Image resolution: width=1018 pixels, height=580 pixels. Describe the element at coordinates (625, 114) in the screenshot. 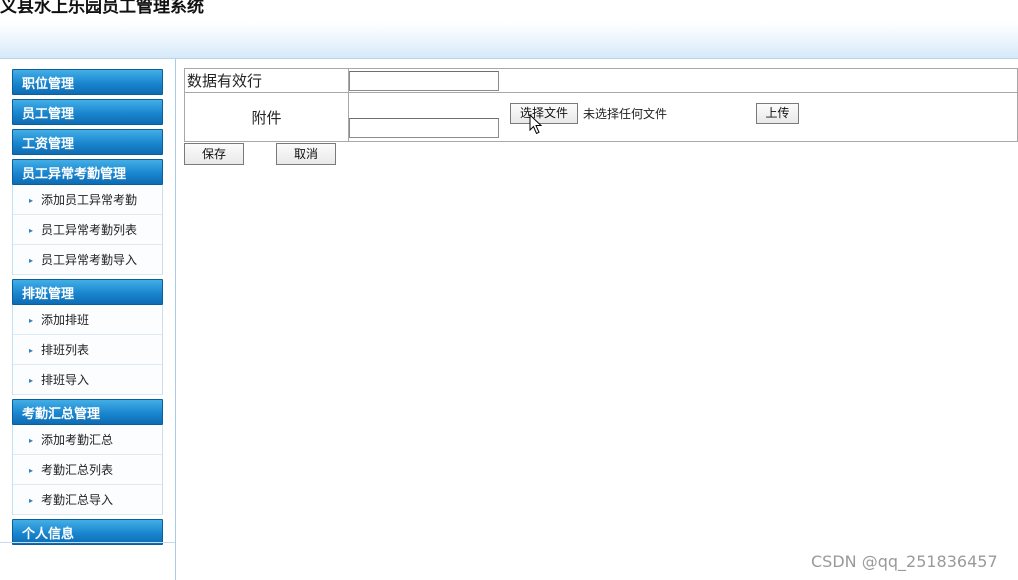

I see `no-file-chosen-text: 未选择任何文件` at that location.